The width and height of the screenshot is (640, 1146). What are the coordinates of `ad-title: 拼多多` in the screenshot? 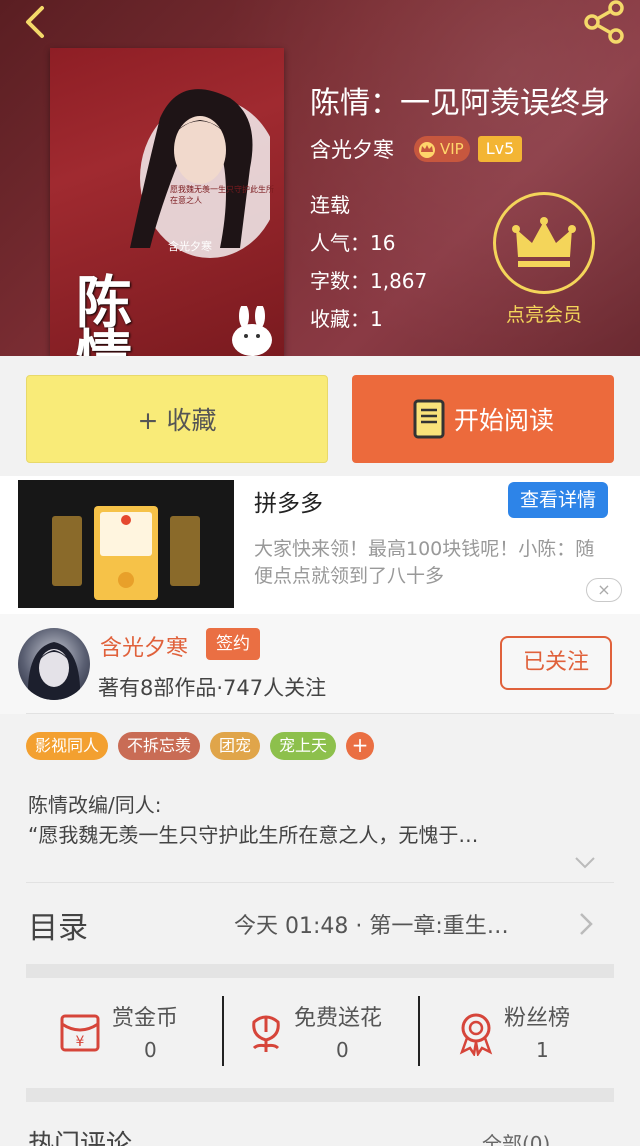 It's located at (288, 504).